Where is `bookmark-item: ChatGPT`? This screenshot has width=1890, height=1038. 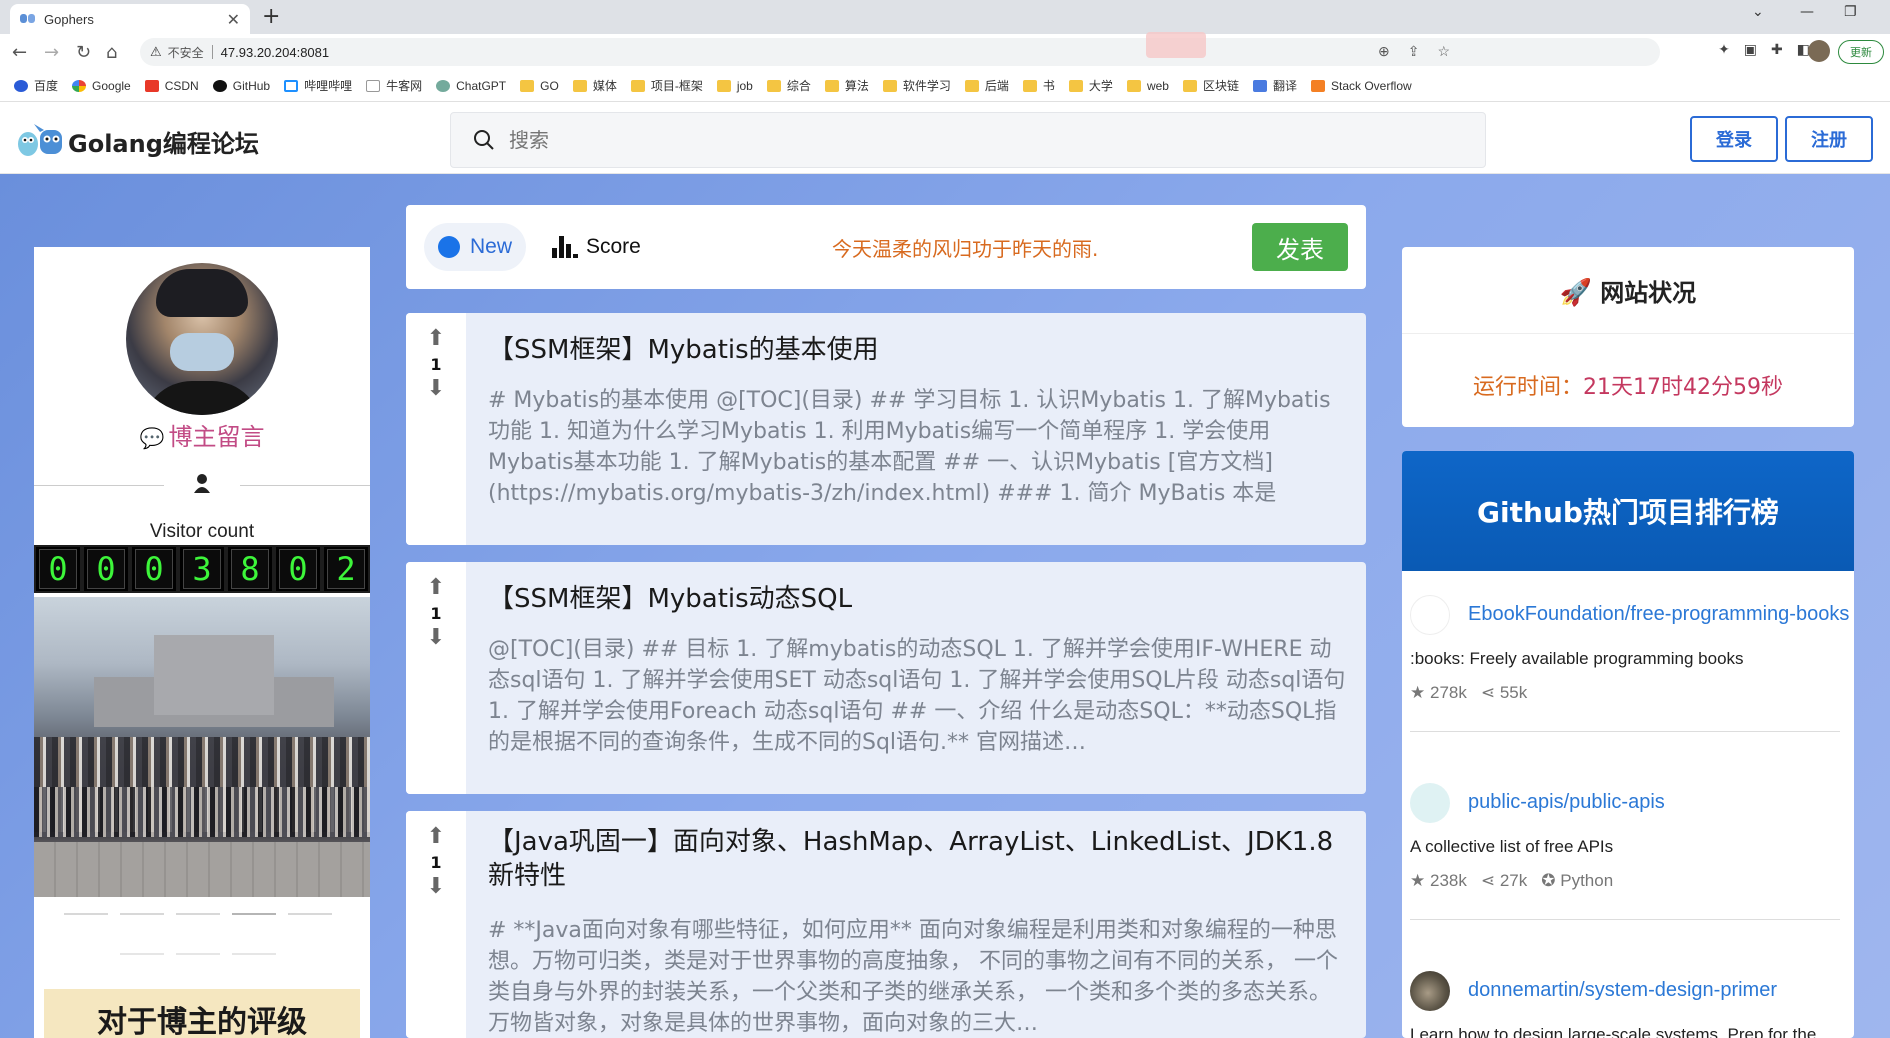
bookmark-item: ChatGPT is located at coordinates (471, 86).